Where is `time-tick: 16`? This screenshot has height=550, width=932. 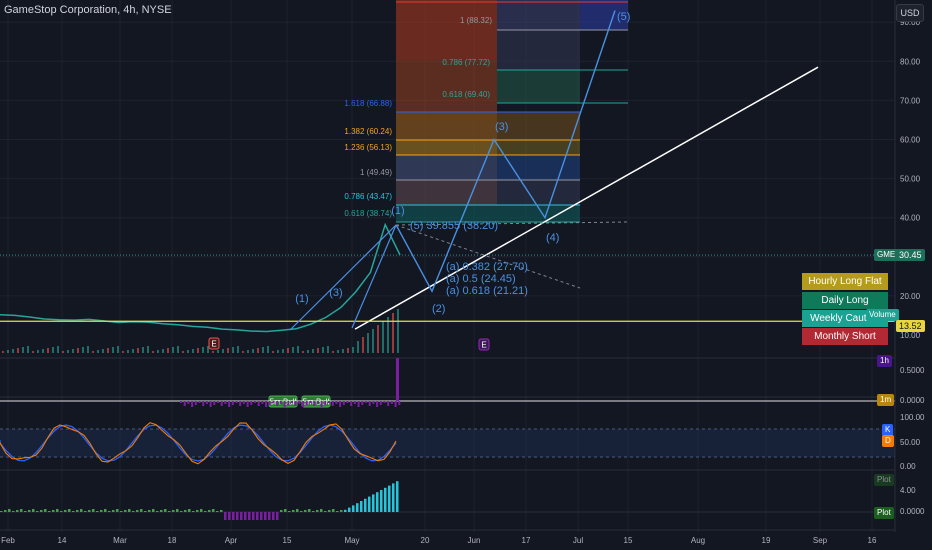 time-tick: 16 is located at coordinates (872, 540).